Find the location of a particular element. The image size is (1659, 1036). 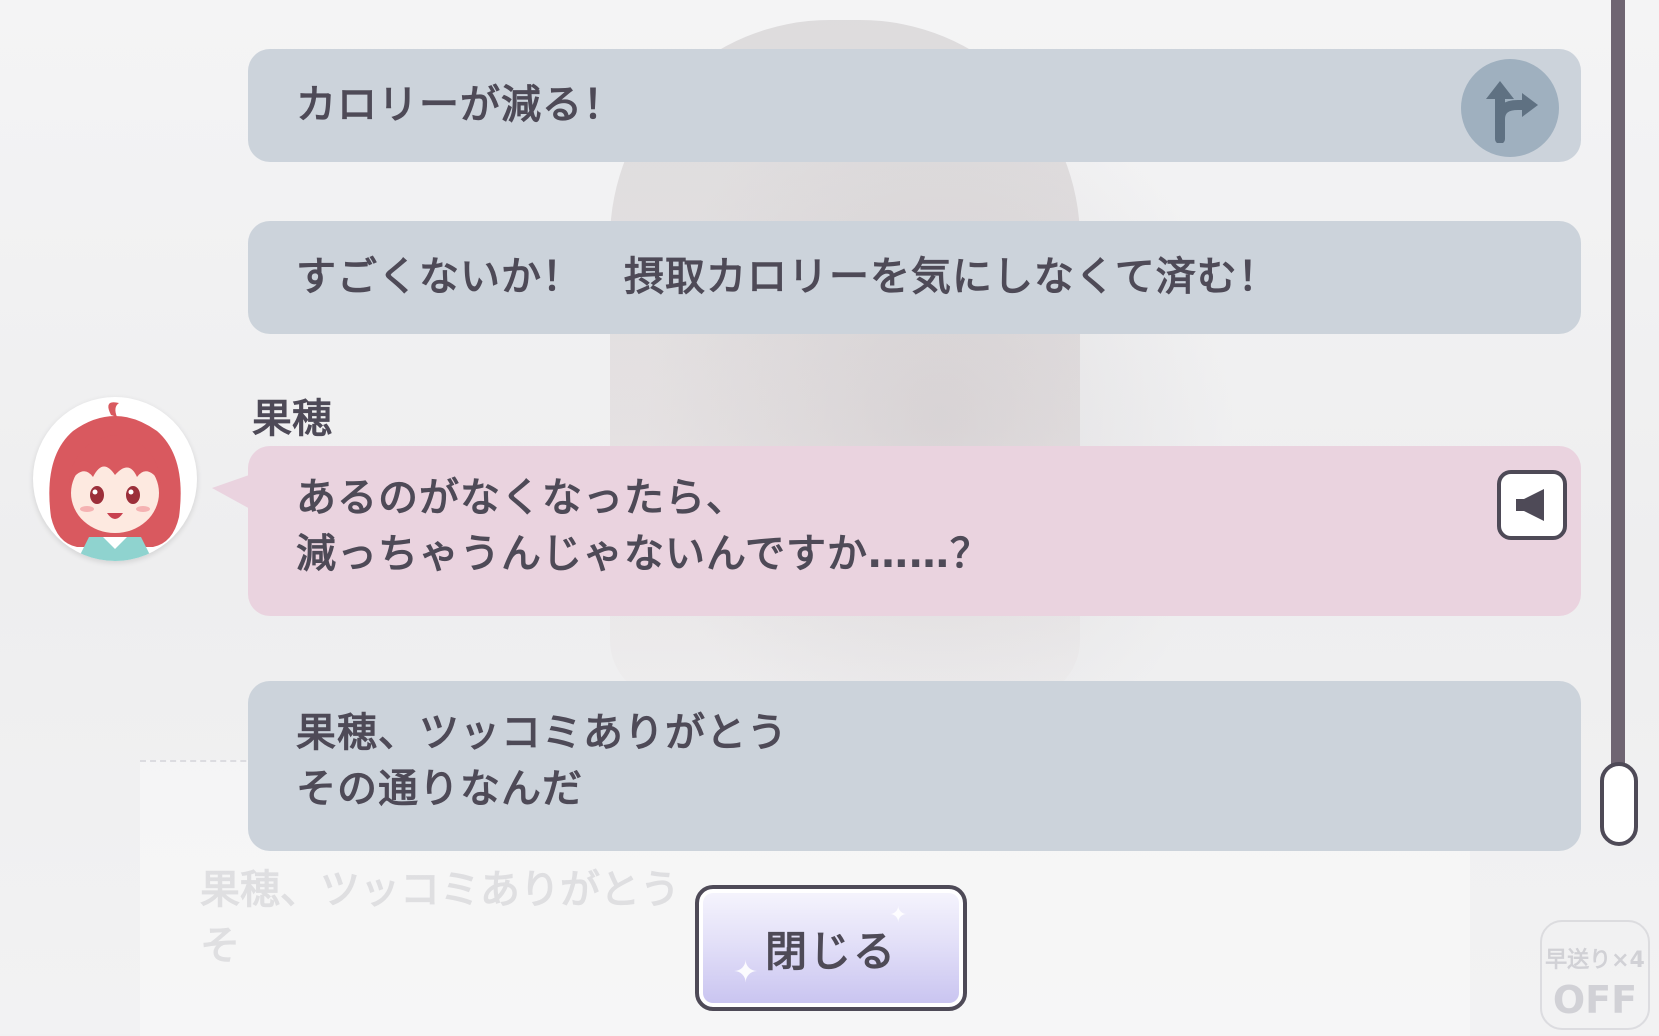

speaker-name: 果穂 is located at coordinates (292, 419).